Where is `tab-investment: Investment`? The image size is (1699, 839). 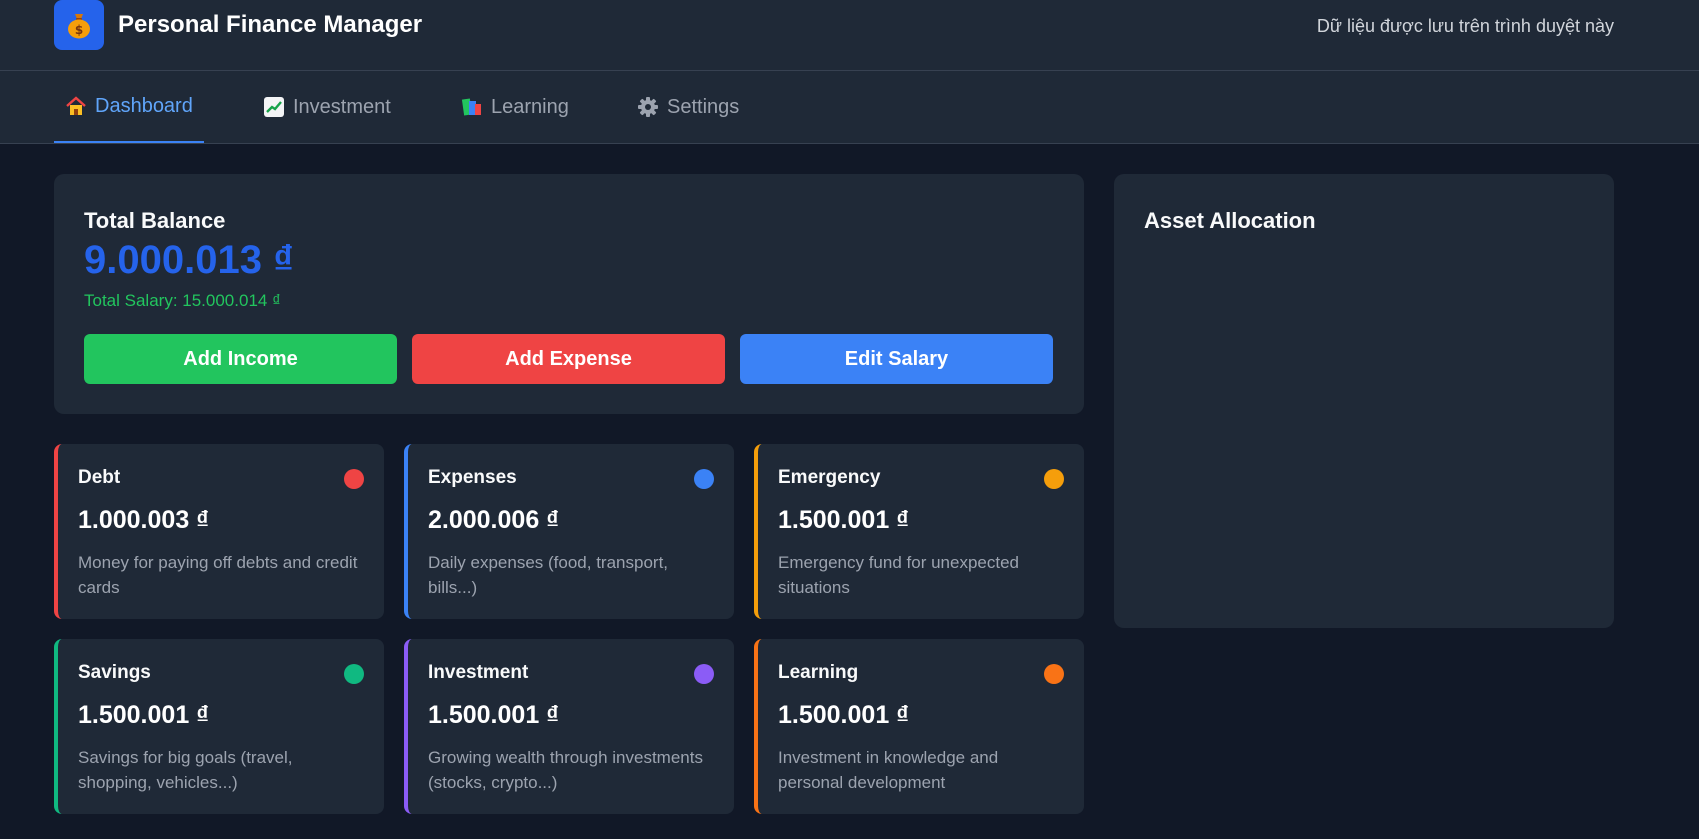 tab-investment: Investment is located at coordinates (327, 107).